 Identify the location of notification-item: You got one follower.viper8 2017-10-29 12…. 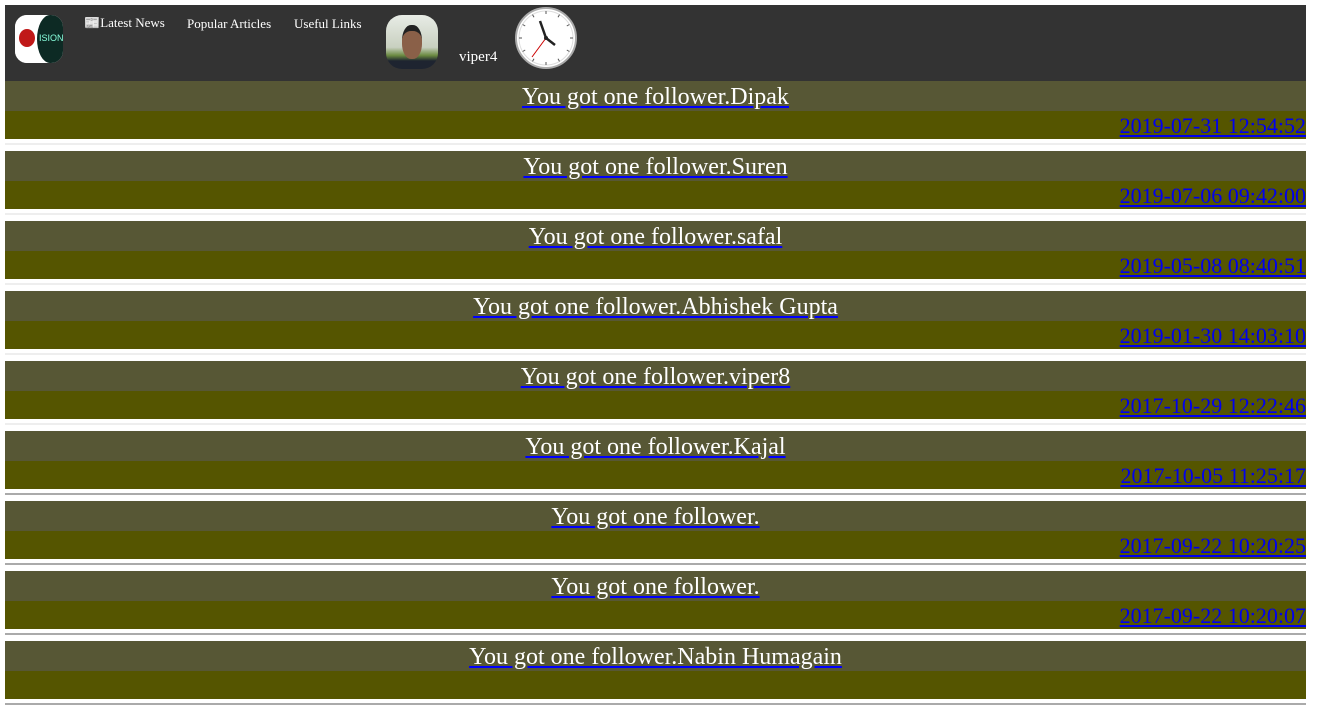
(655, 390).